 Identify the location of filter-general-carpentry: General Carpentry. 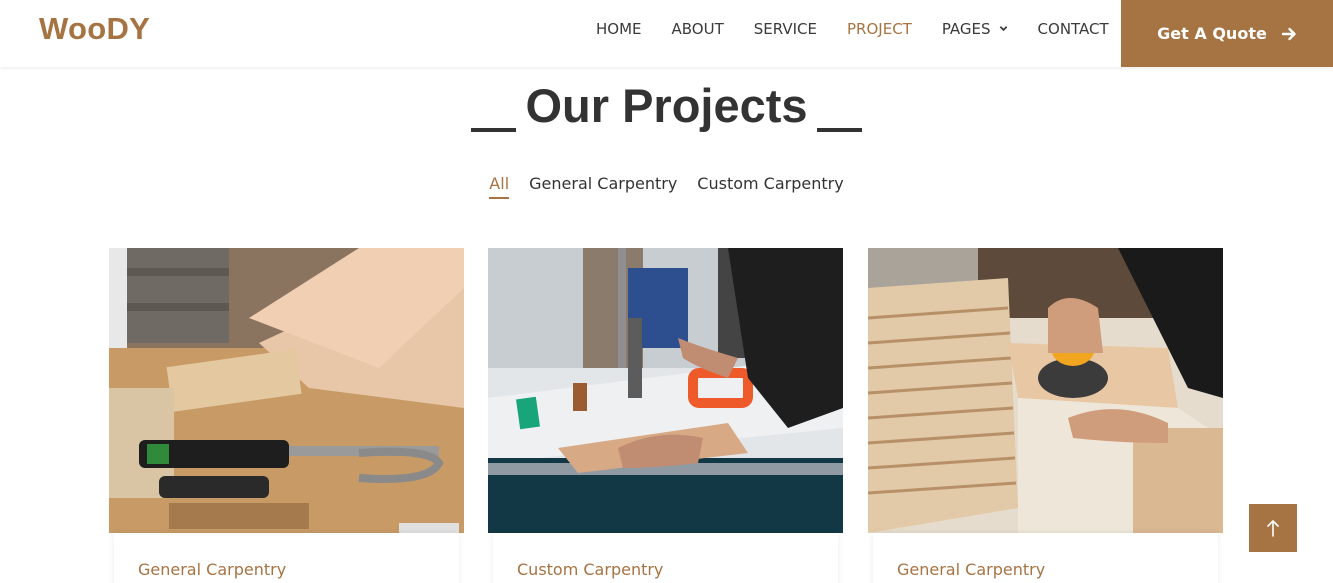
(603, 186).